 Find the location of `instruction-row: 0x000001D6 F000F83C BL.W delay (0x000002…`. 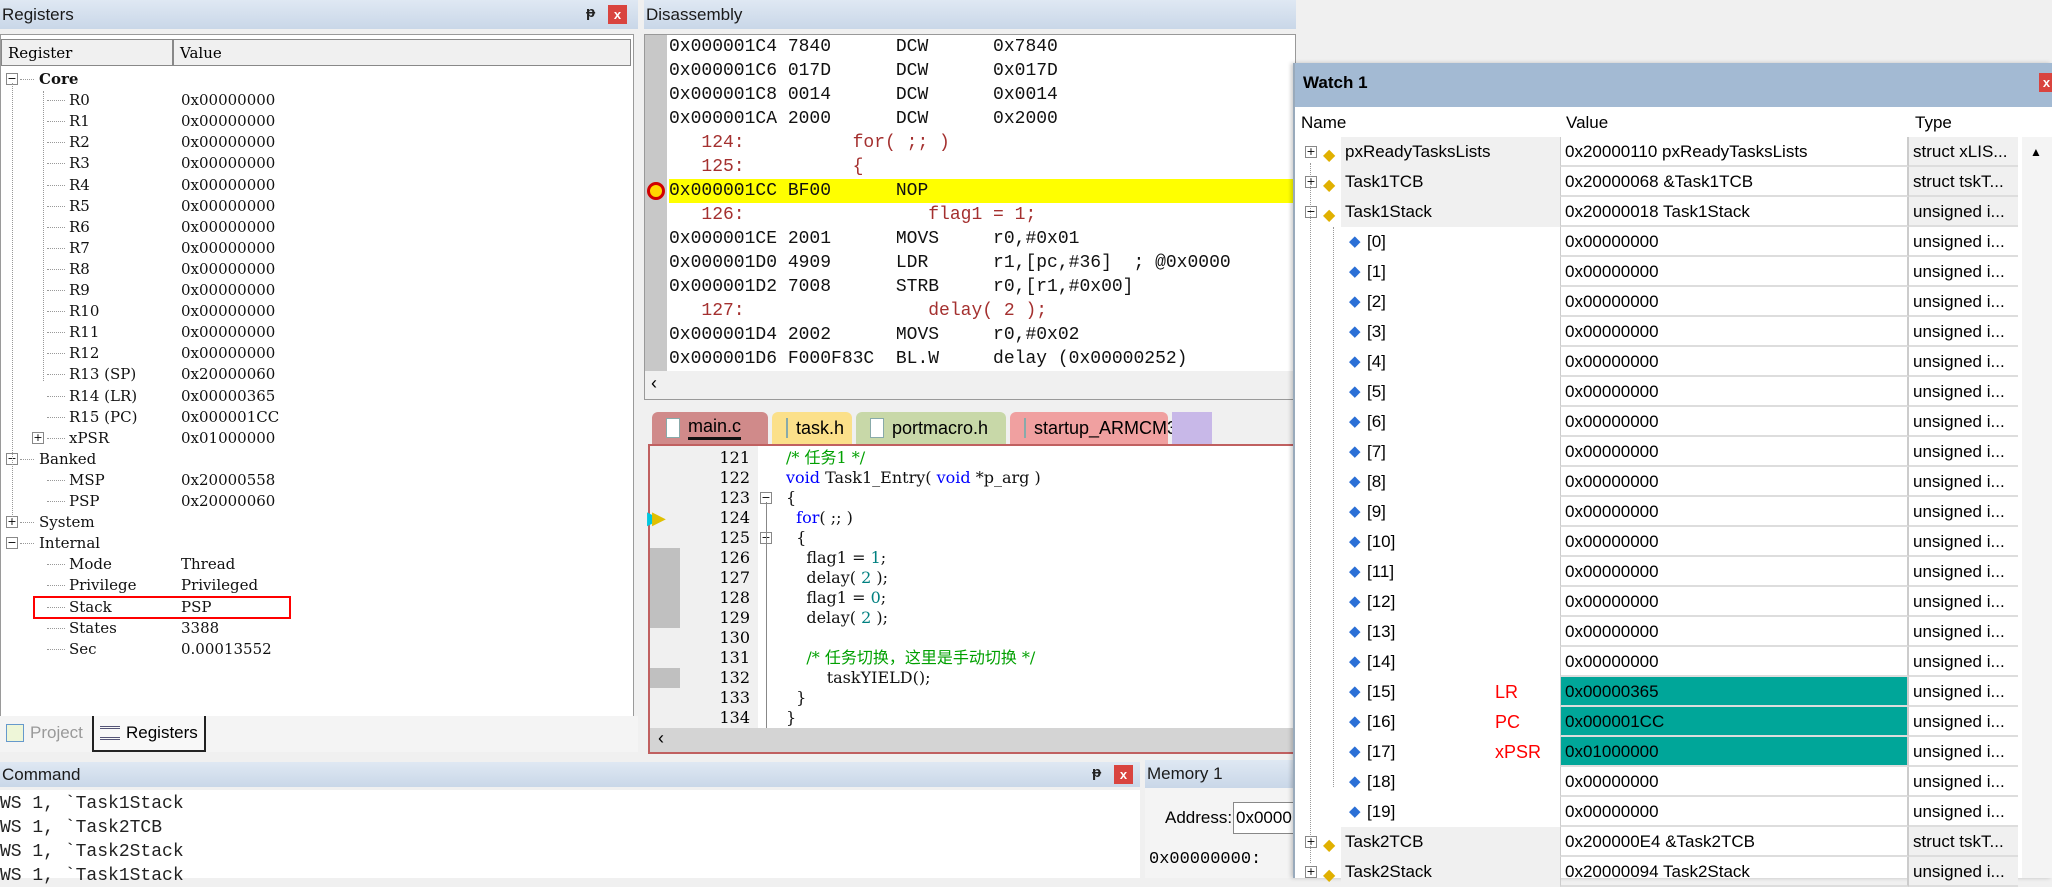

instruction-row: 0x000001D6 F000F83C BL.W delay (0x000002… is located at coordinates (982, 359).